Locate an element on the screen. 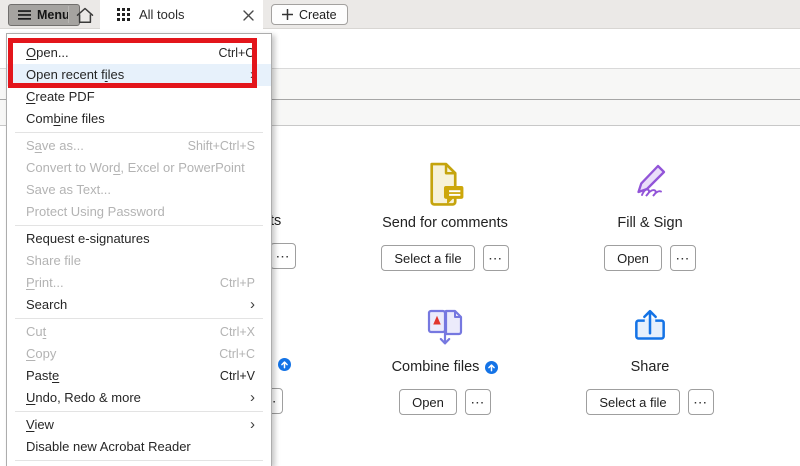 The image size is (800, 466). menu-button-label: Menu is located at coordinates (53, 15).